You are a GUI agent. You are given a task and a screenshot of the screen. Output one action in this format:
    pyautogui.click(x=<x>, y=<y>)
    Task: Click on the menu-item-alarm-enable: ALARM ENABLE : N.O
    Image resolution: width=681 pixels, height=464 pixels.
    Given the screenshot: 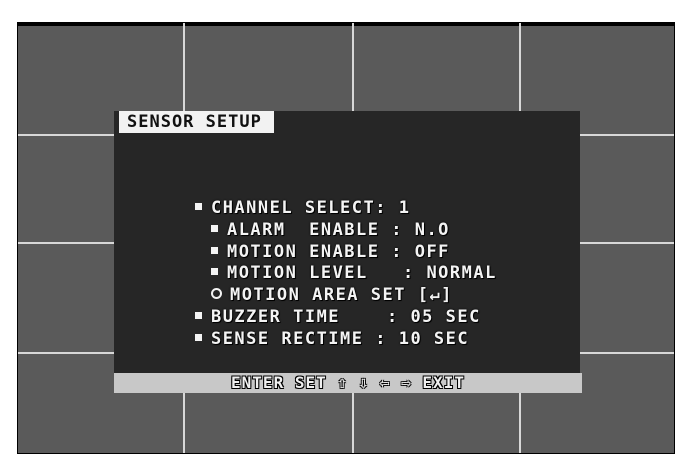 What is the action you would take?
    pyautogui.click(x=307, y=218)
    